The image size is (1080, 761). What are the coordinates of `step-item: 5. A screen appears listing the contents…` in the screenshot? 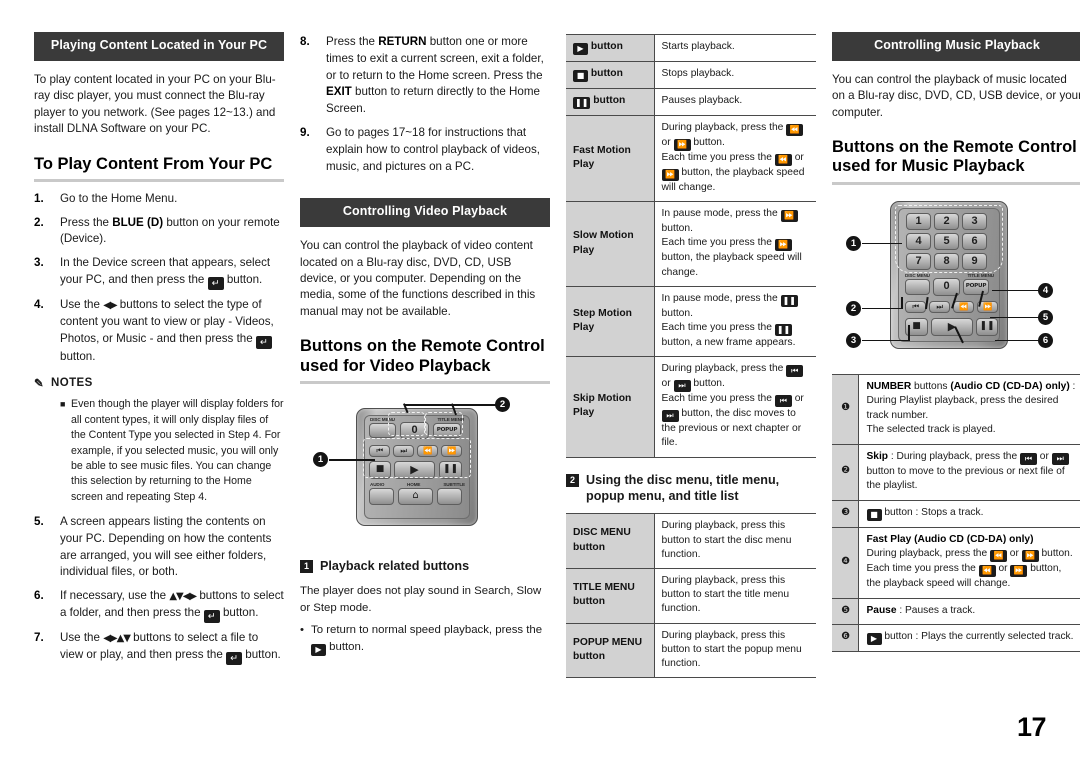 It's located at (159, 547).